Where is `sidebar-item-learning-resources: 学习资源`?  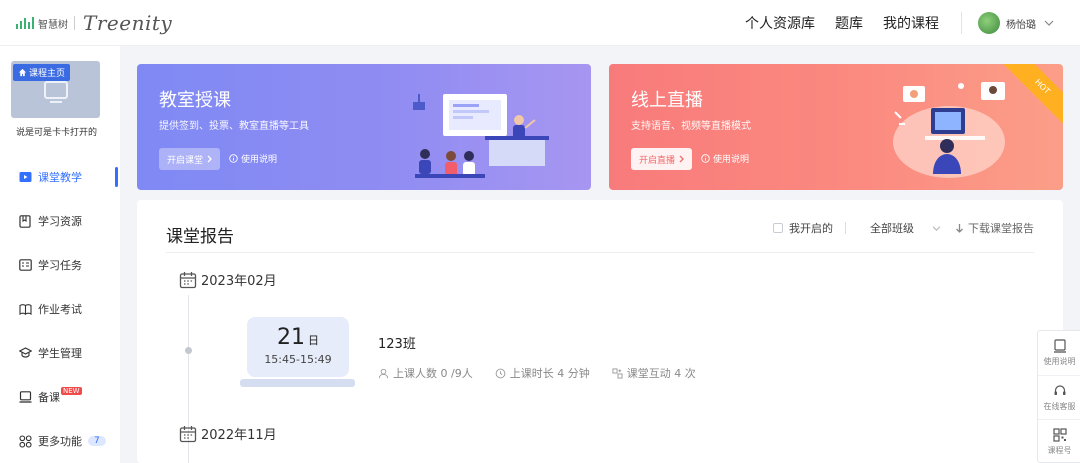
sidebar-item-learning-resources: 学习资源 is located at coordinates (60, 221).